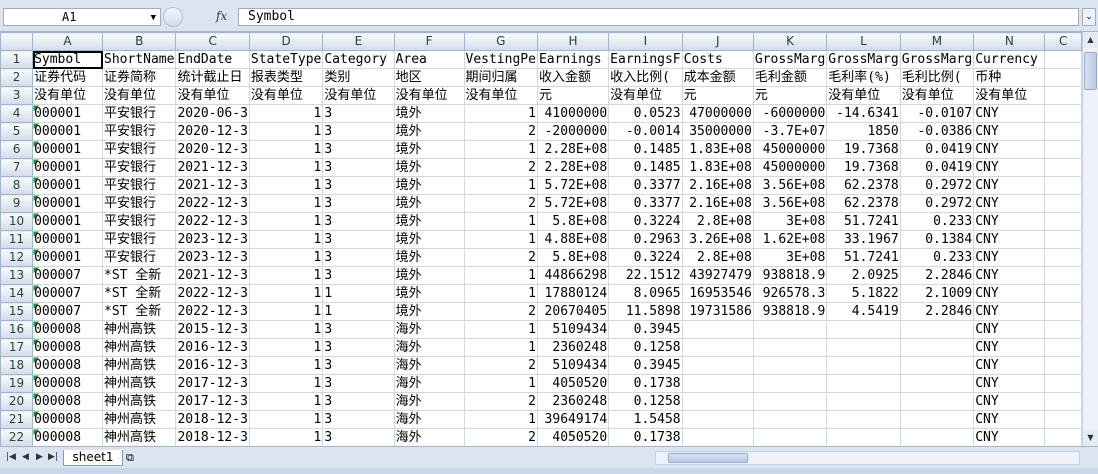 The image size is (1098, 474). I want to click on column-header: C, so click(212, 41).